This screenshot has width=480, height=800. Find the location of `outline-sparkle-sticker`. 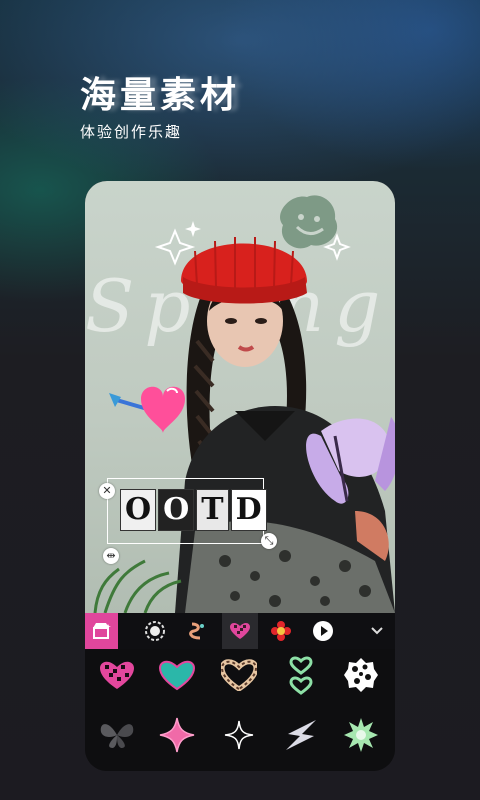

outline-sparkle-sticker is located at coordinates (239, 735).